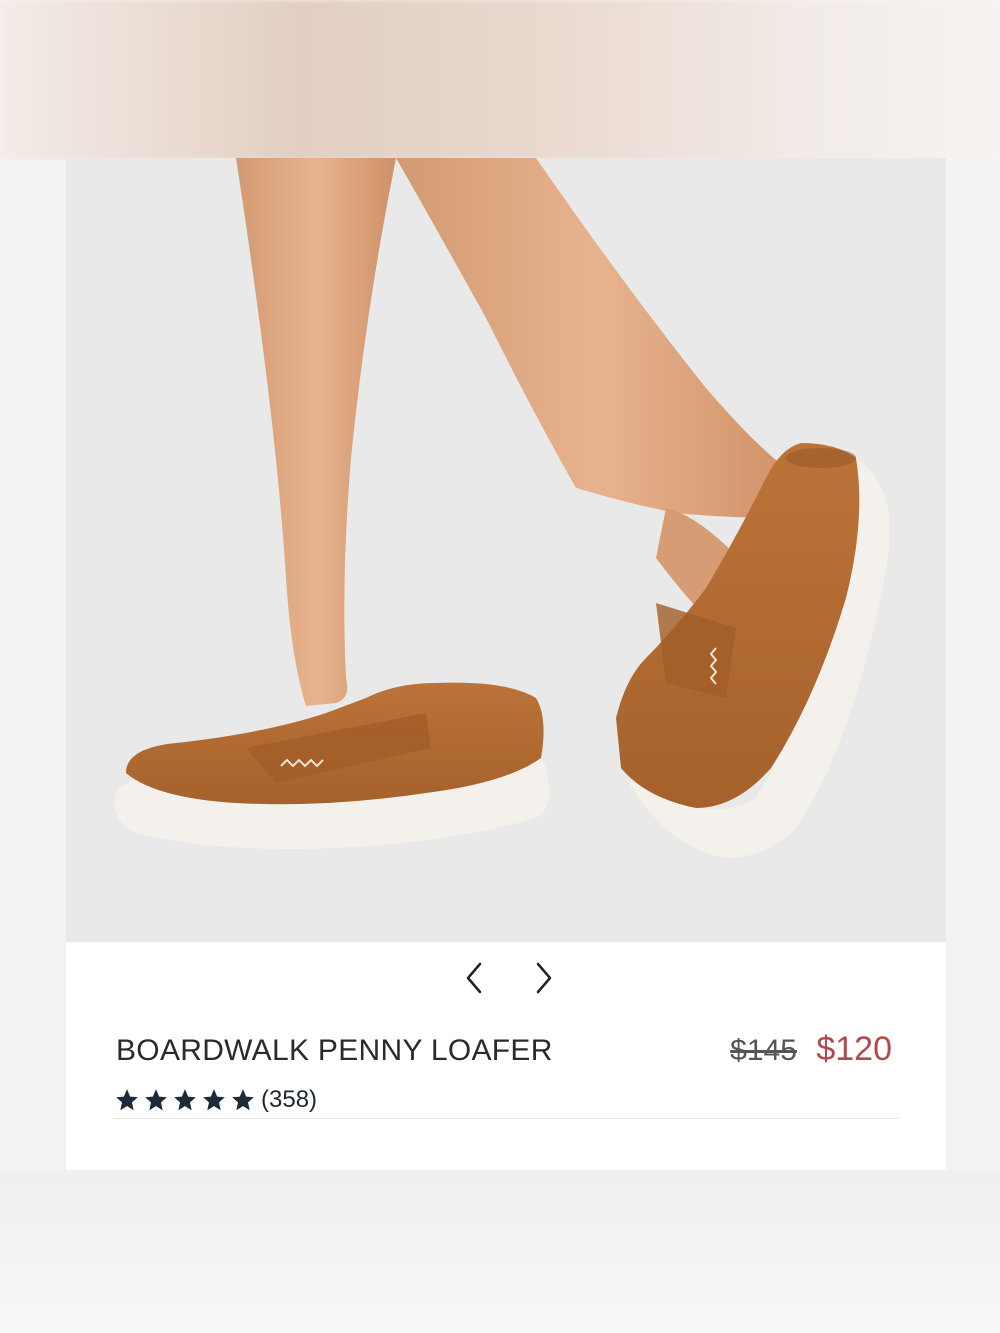 Image resolution: width=1000 pixels, height=1333 pixels. Describe the element at coordinates (811, 1049) in the screenshot. I see `price-block: $145 $120` at that location.